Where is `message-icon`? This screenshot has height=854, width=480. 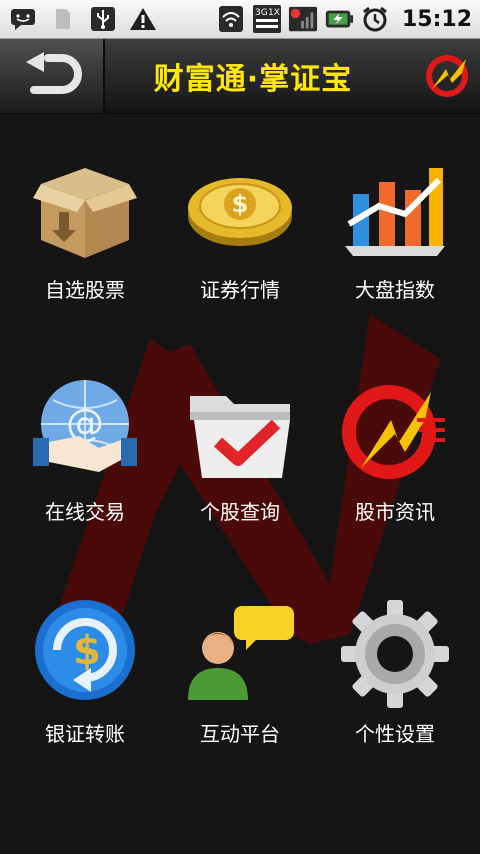 message-icon is located at coordinates (23, 19).